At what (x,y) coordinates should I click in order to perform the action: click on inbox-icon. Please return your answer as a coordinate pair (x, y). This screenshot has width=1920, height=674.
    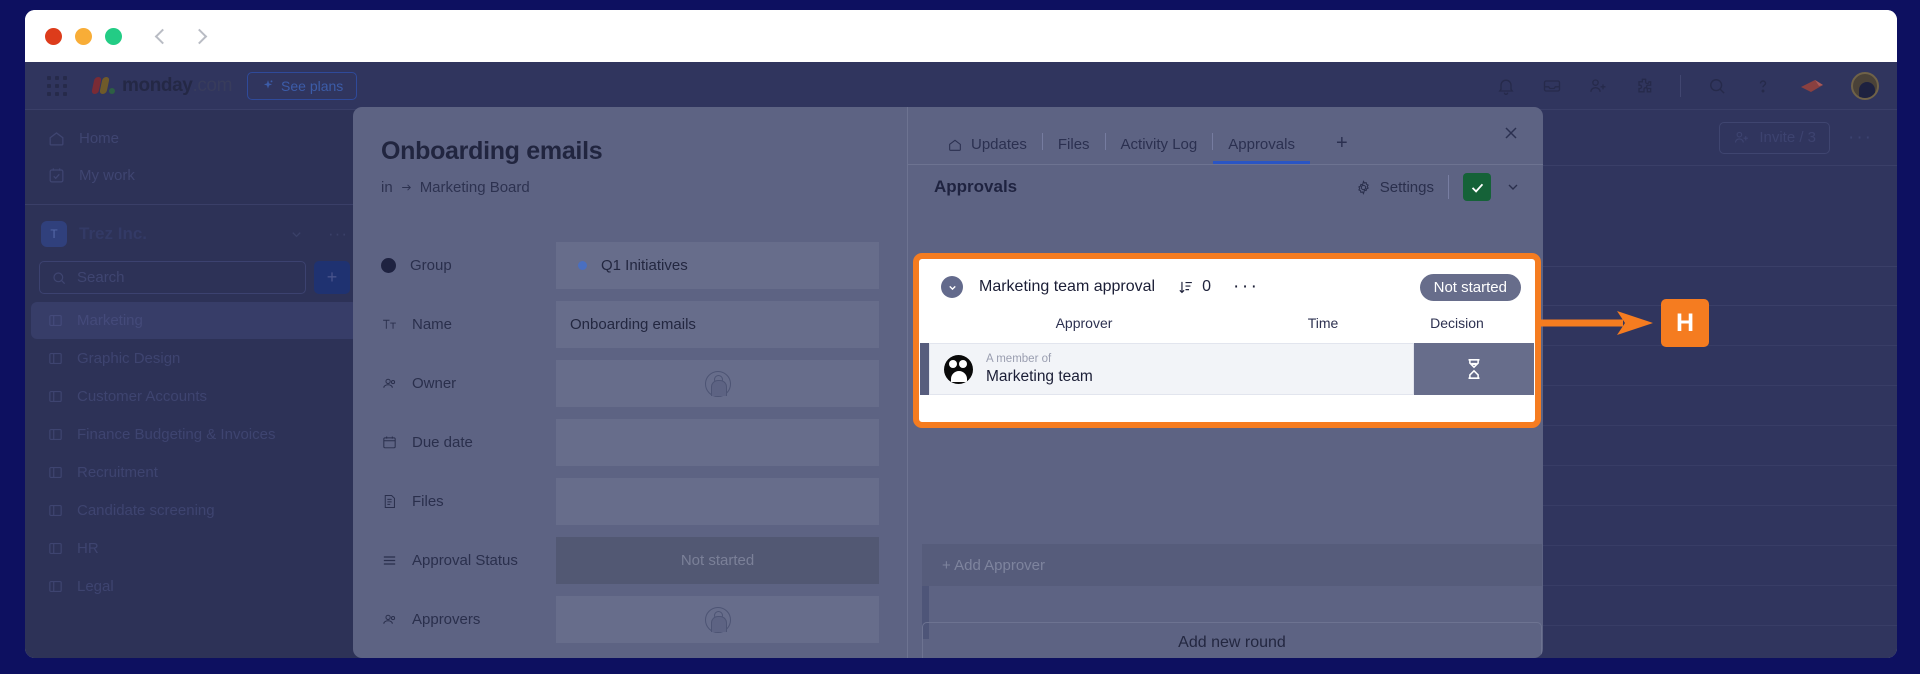
    Looking at the image, I should click on (1552, 86).